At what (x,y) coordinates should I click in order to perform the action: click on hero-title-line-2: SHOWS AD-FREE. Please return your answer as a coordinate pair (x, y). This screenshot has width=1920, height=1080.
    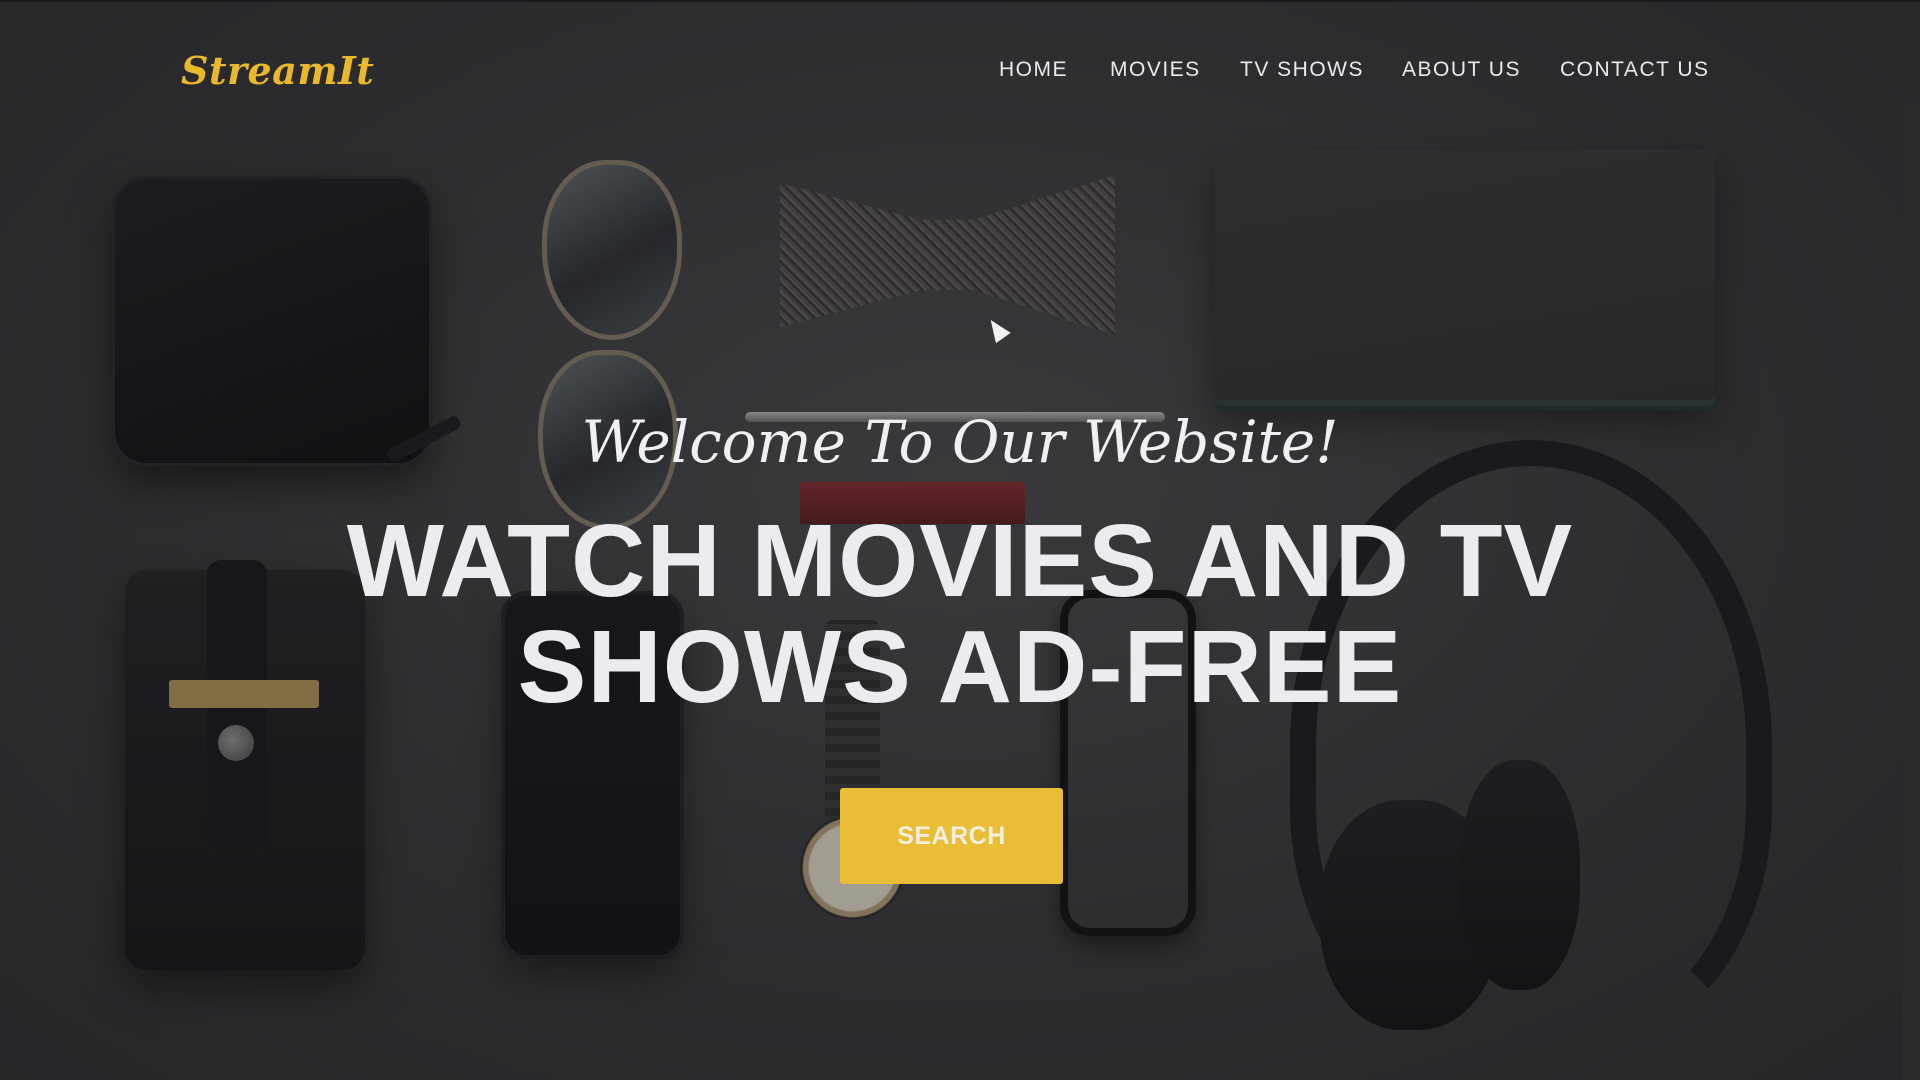
    Looking at the image, I should click on (960, 666).